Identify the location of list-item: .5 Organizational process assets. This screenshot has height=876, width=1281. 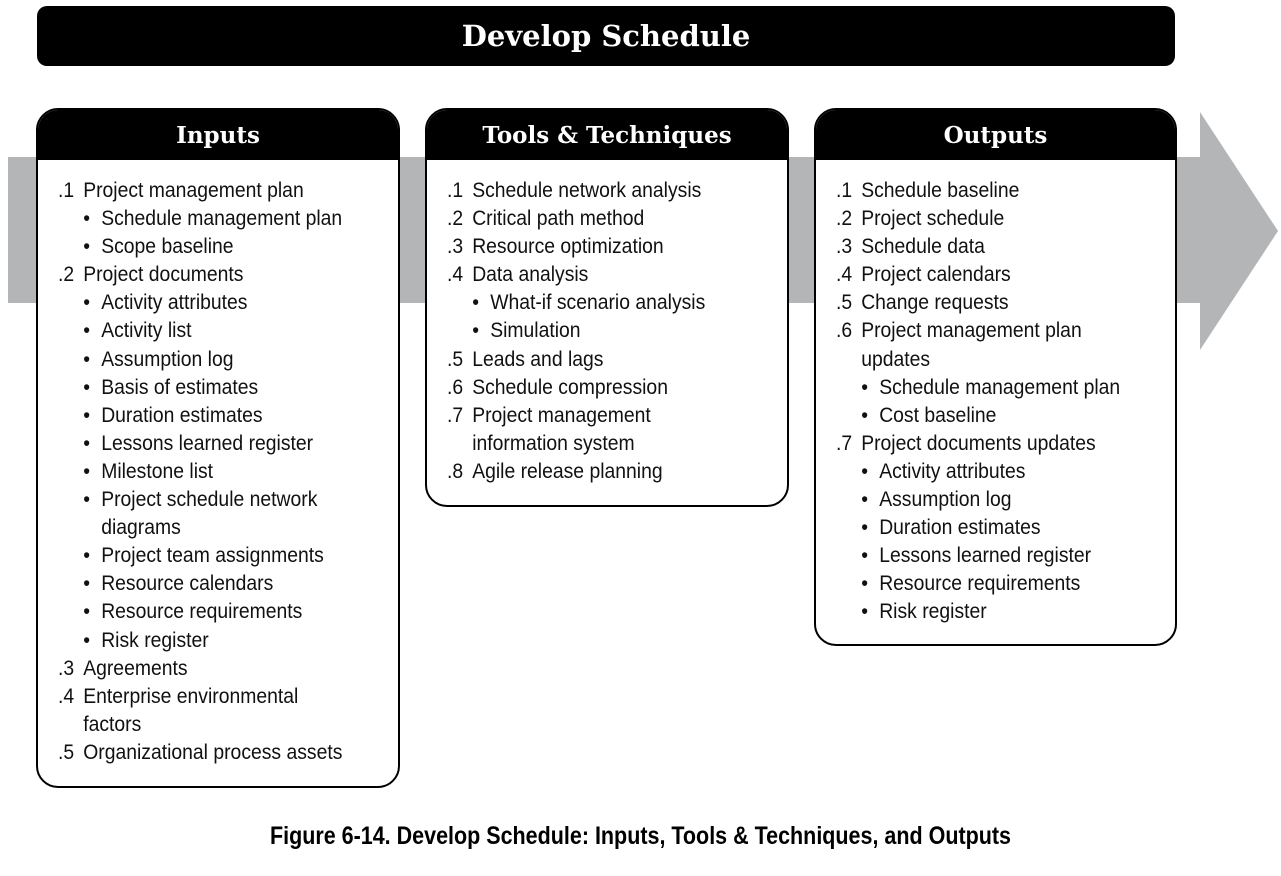
(211, 752).